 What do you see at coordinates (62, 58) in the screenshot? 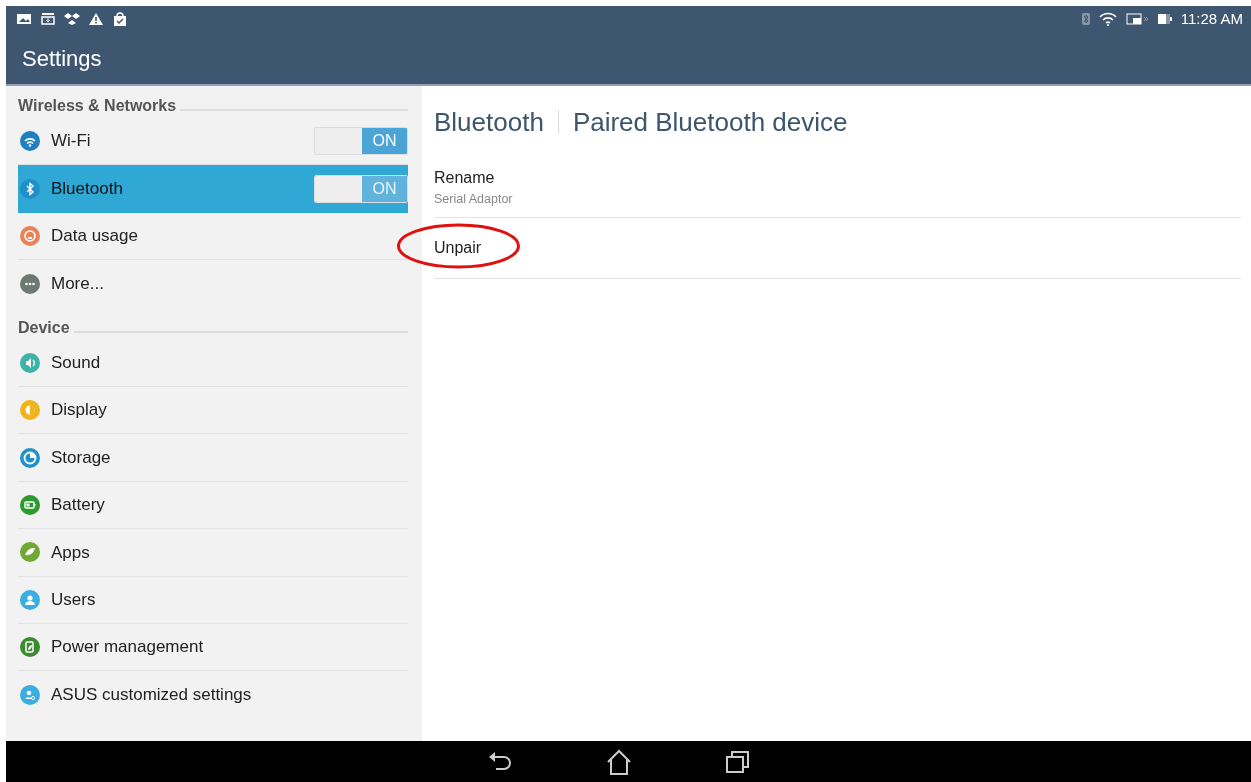
I see `app-title: Settings` at bounding box center [62, 58].